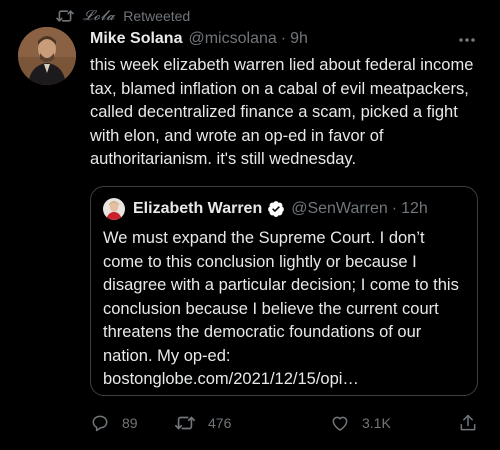  Describe the element at coordinates (99, 16) in the screenshot. I see `retweeter-name: 𝓛𝓸𝓵𝓪` at that location.